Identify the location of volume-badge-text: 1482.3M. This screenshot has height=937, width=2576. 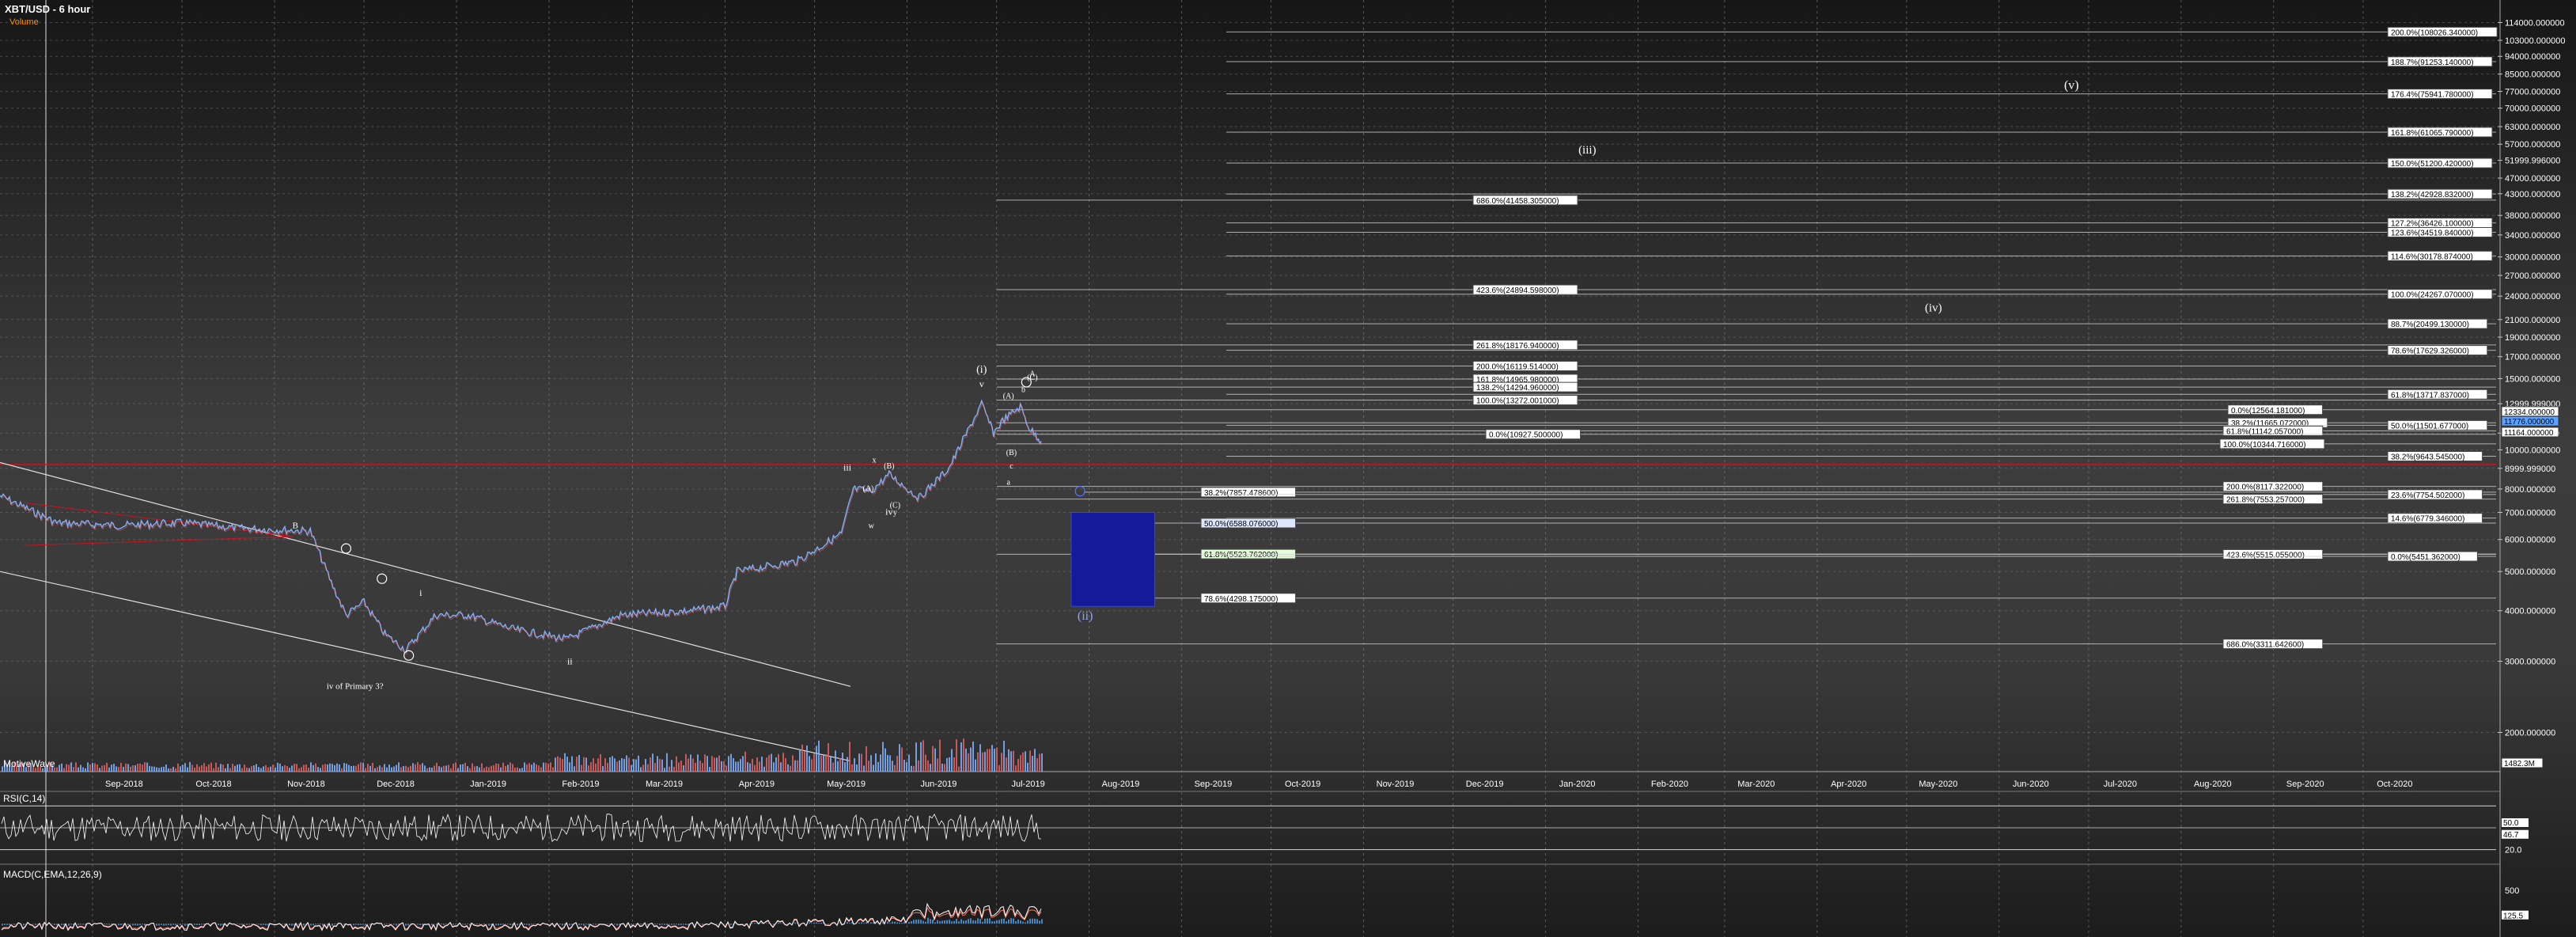
(2519, 764).